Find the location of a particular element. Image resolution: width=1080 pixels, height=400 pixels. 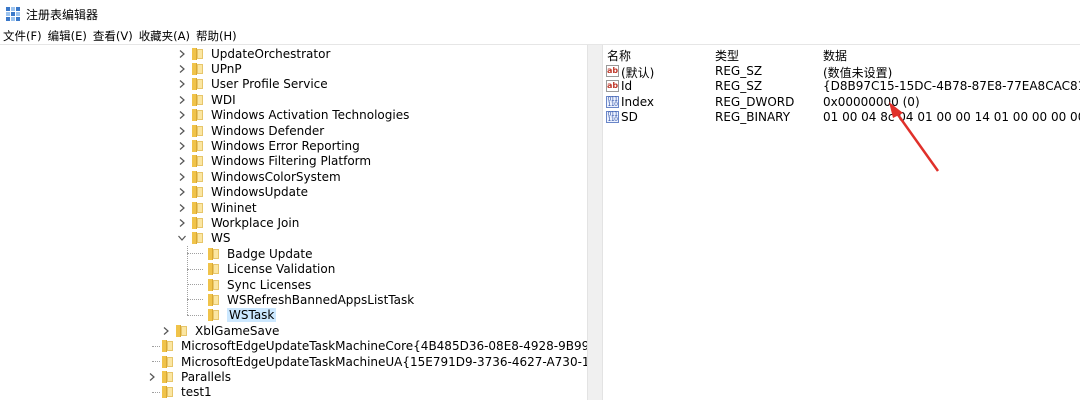

string-value-icon: ab is located at coordinates (612, 71).